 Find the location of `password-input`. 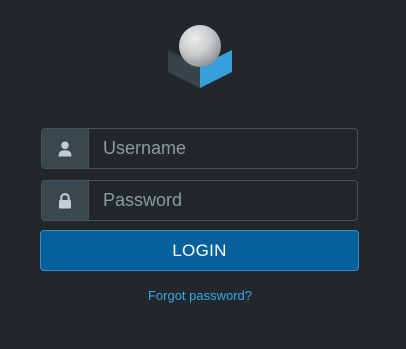

password-input is located at coordinates (223, 200).